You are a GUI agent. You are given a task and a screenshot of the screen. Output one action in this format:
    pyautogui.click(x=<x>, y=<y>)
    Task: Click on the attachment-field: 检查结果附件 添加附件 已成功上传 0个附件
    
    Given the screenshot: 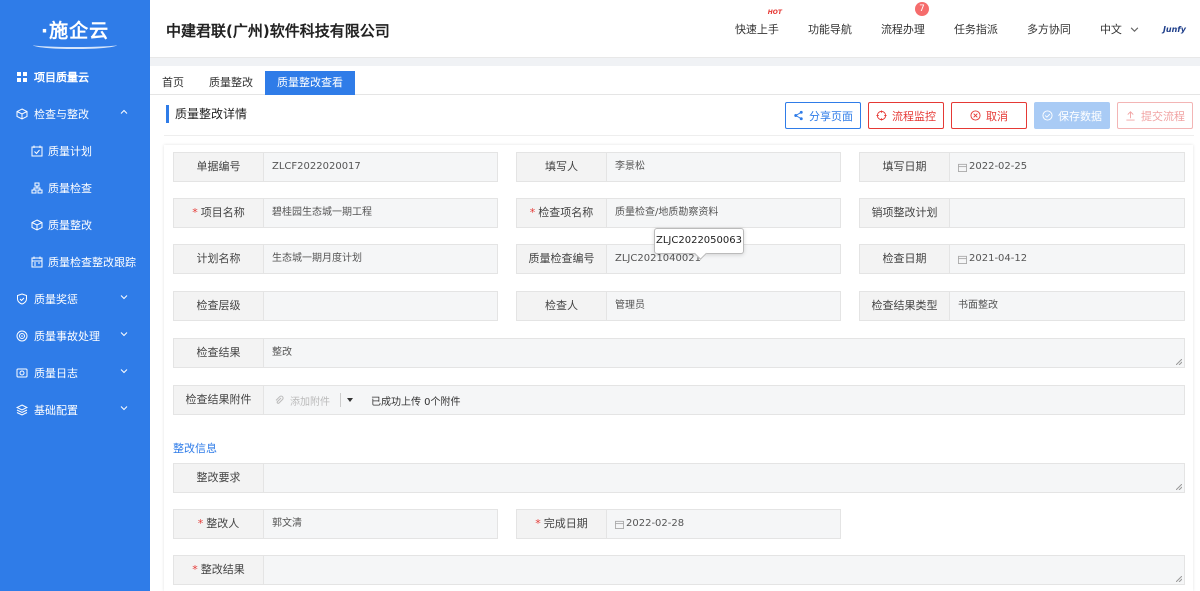 What is the action you would take?
    pyautogui.click(x=679, y=400)
    